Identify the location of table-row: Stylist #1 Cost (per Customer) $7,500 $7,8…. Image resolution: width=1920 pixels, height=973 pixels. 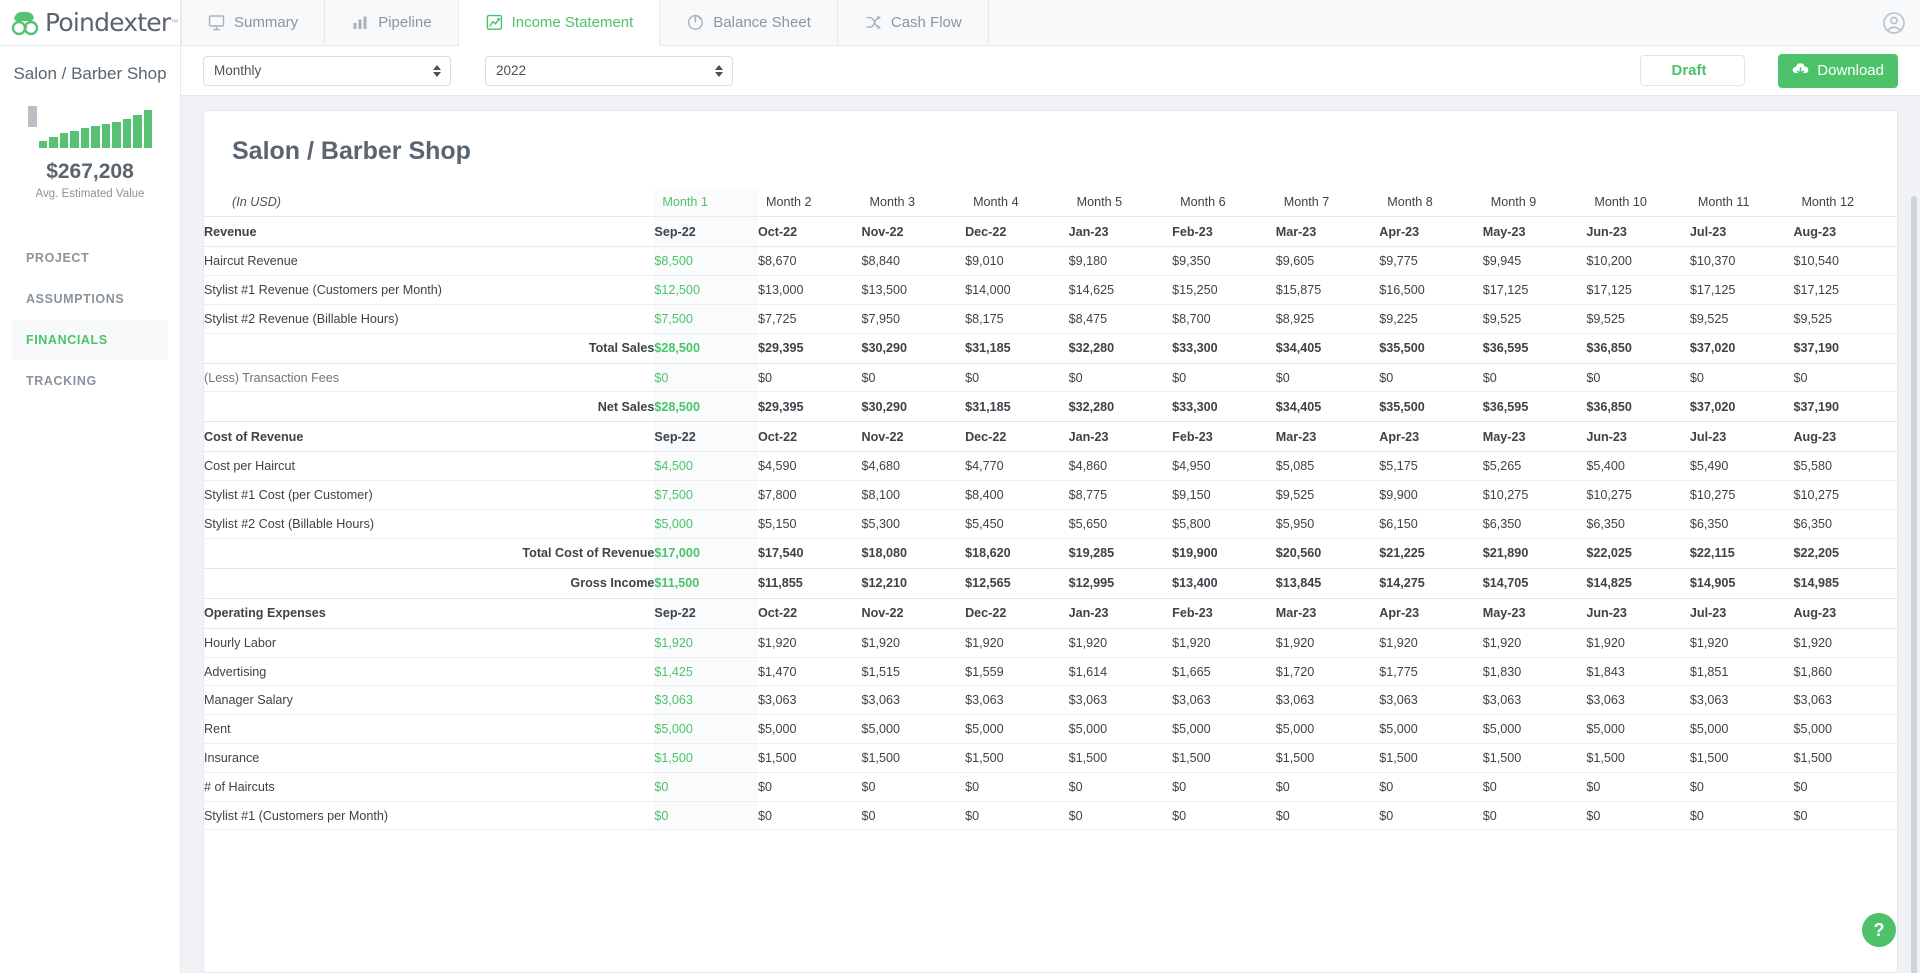
(1050, 495).